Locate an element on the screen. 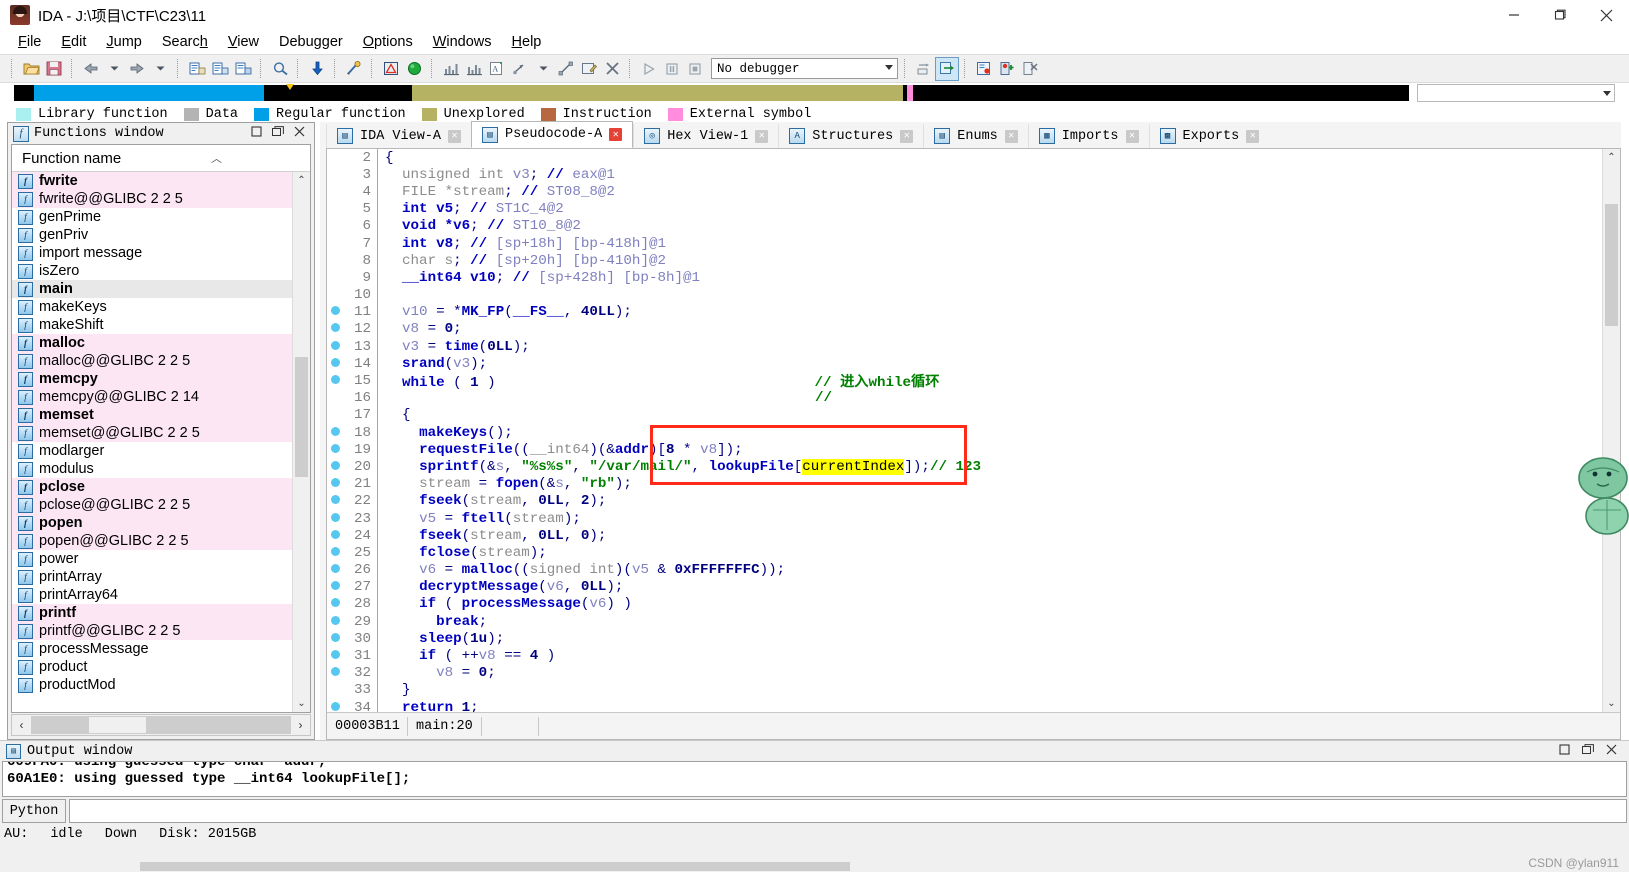  menu-help: Help is located at coordinates (527, 42).